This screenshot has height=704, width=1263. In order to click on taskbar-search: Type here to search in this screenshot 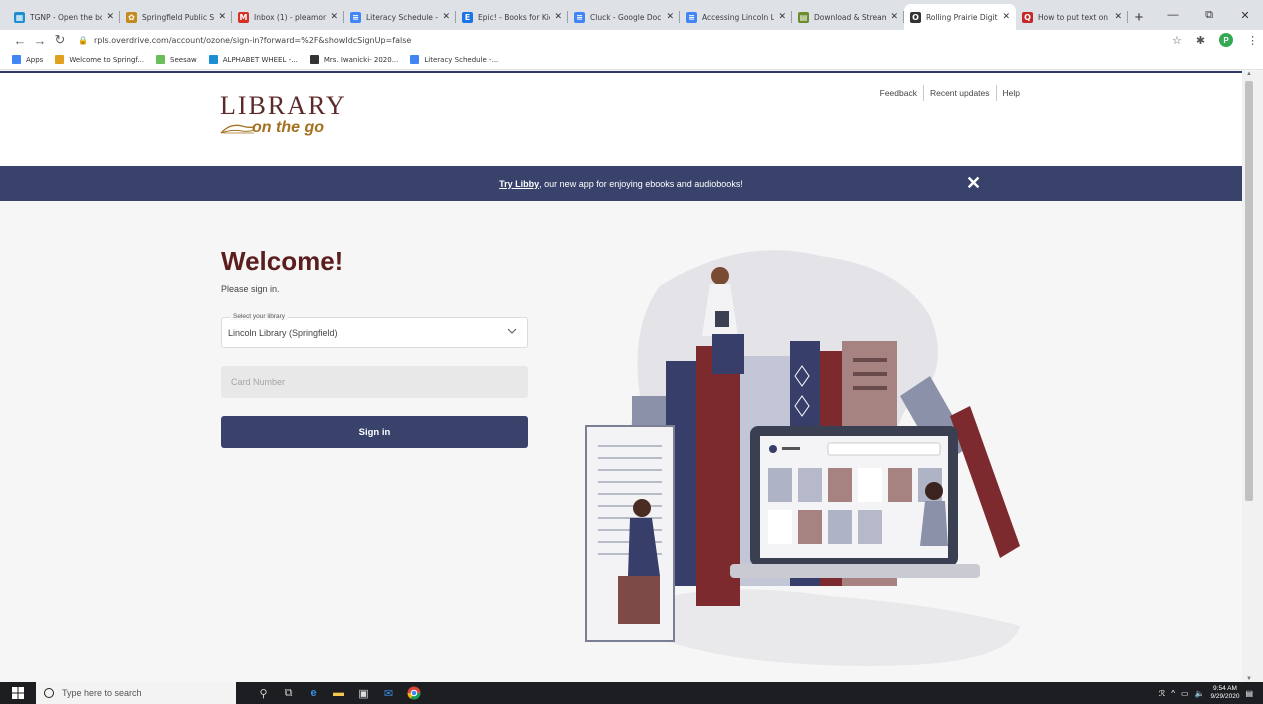, I will do `click(136, 693)`.